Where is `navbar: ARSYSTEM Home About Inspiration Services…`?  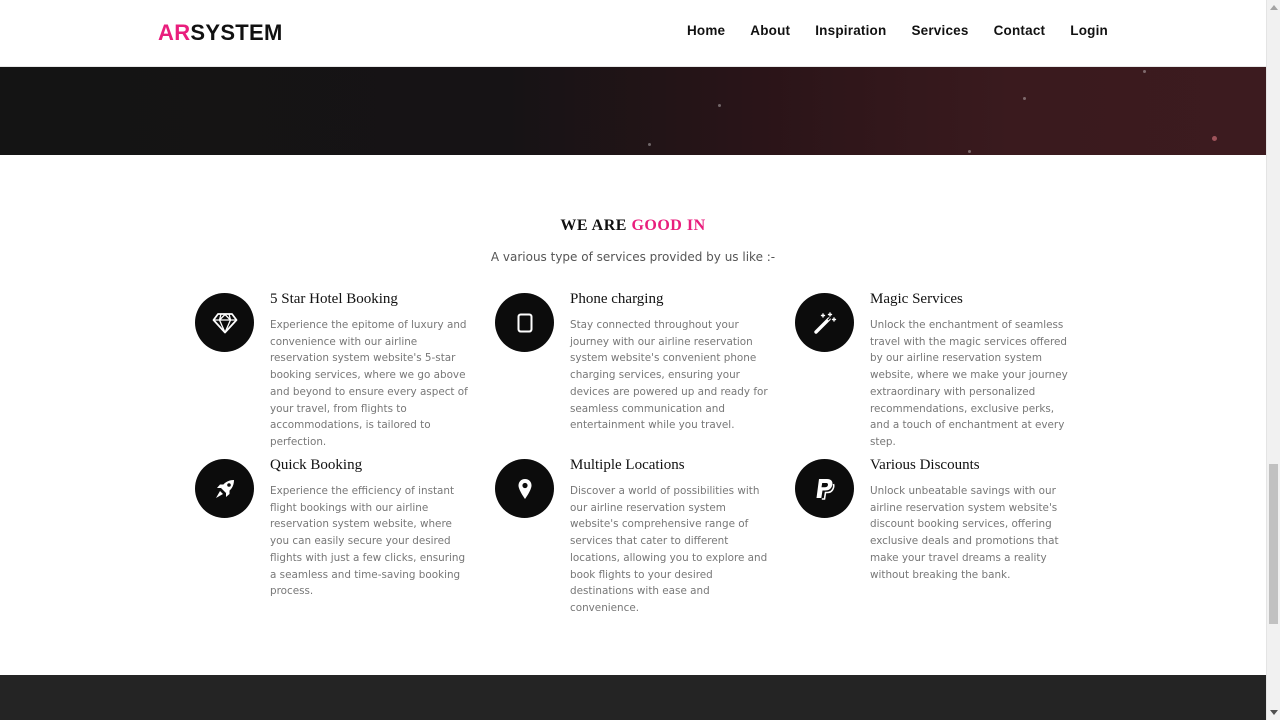
navbar: ARSYSTEM Home About Inspiration Services… is located at coordinates (633, 33).